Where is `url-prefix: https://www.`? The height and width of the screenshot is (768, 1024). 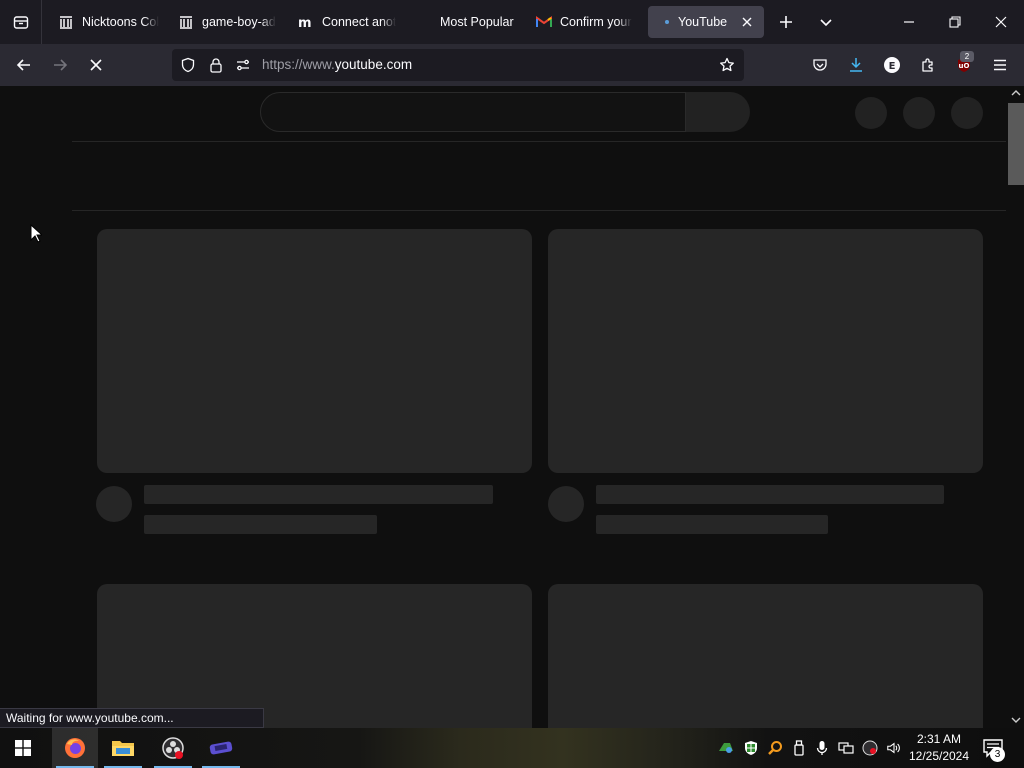 url-prefix: https://www. is located at coordinates (298, 64).